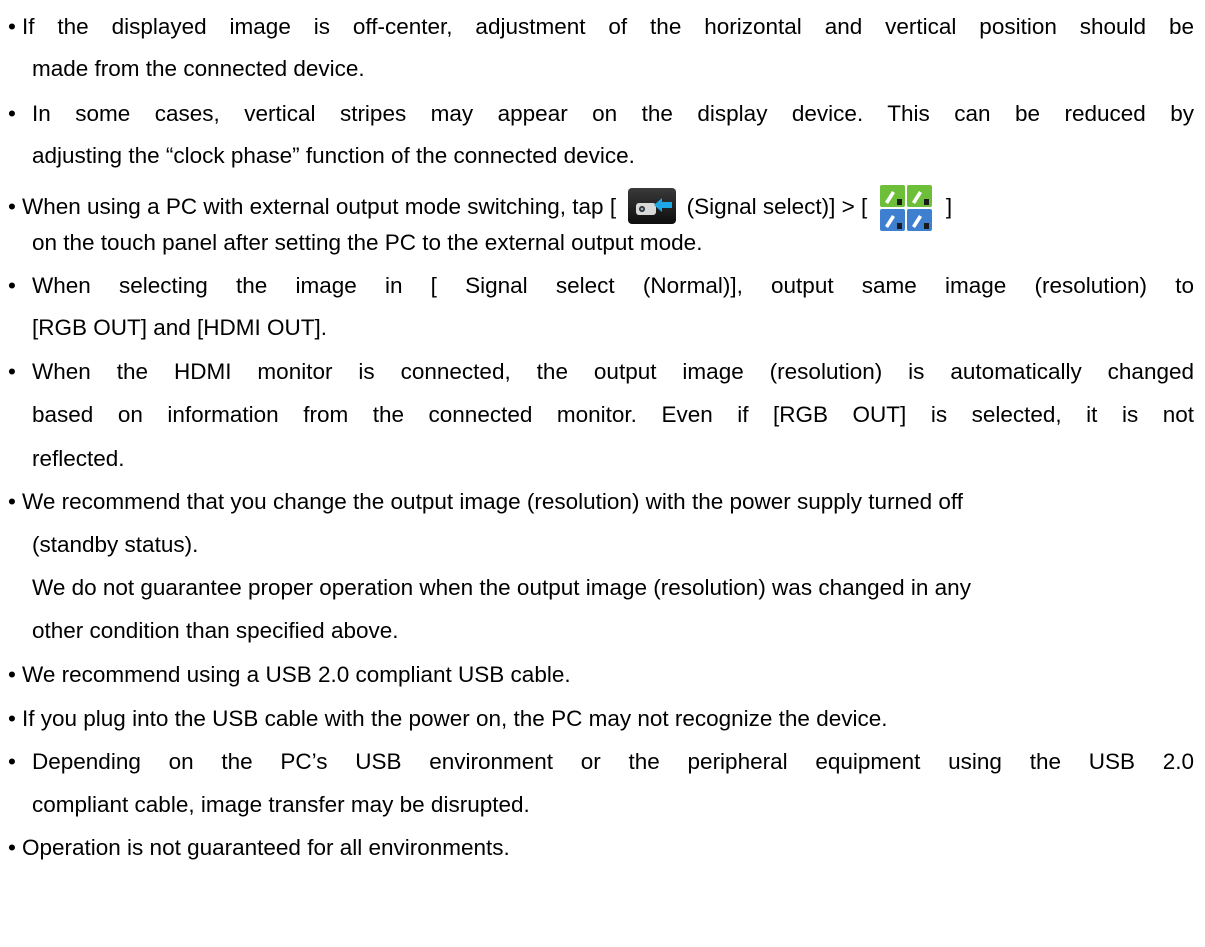  What do you see at coordinates (198, 68) in the screenshot?
I see `item-text-line: made from the connected device.` at bounding box center [198, 68].